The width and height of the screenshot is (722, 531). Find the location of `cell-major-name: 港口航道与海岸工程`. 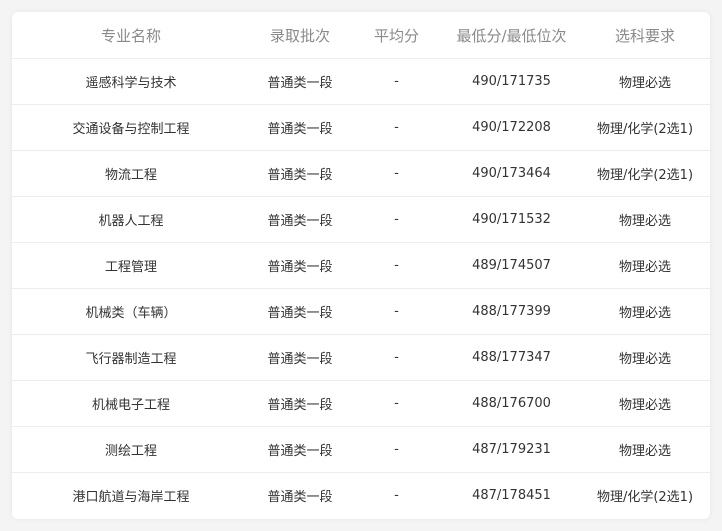

cell-major-name: 港口航道与海岸工程 is located at coordinates (131, 497).